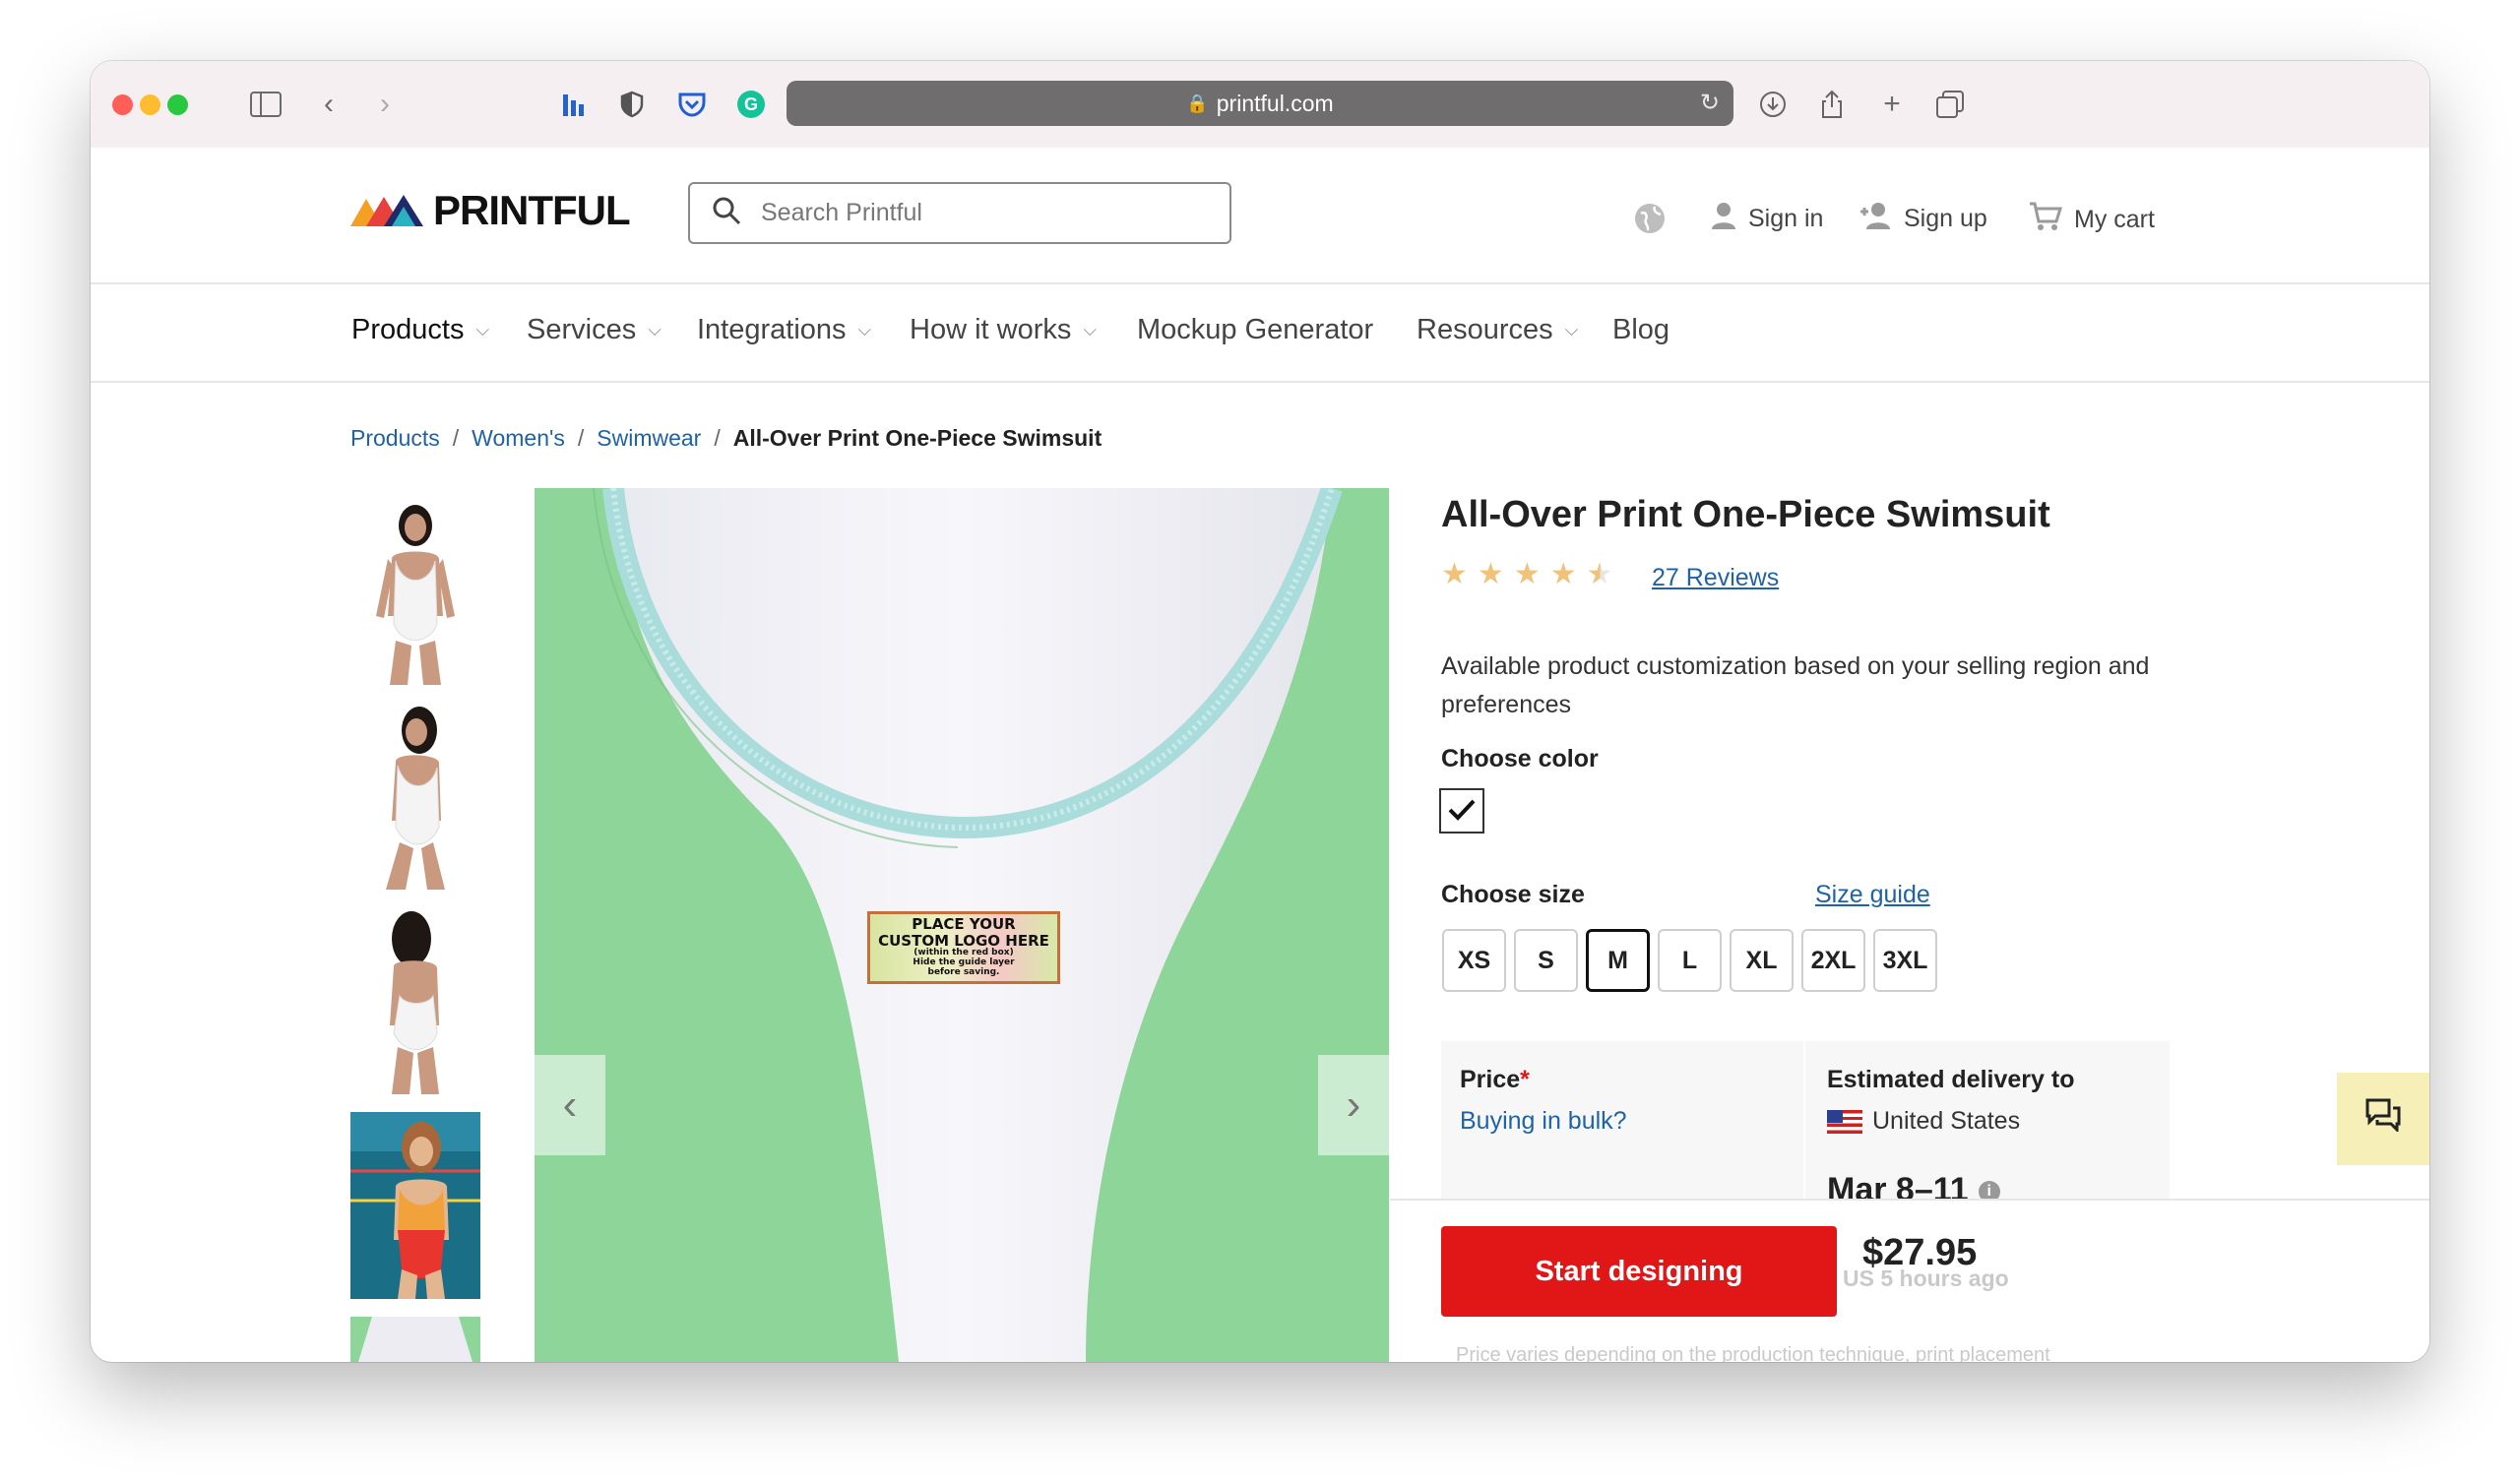  What do you see at coordinates (1690, 960) in the screenshot?
I see `size-l-button: L` at bounding box center [1690, 960].